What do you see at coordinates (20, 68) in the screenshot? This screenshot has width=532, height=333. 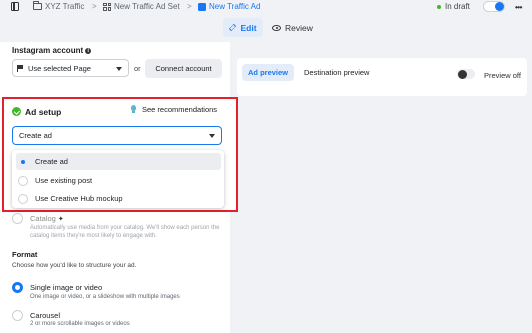 I see `flag-icon` at bounding box center [20, 68].